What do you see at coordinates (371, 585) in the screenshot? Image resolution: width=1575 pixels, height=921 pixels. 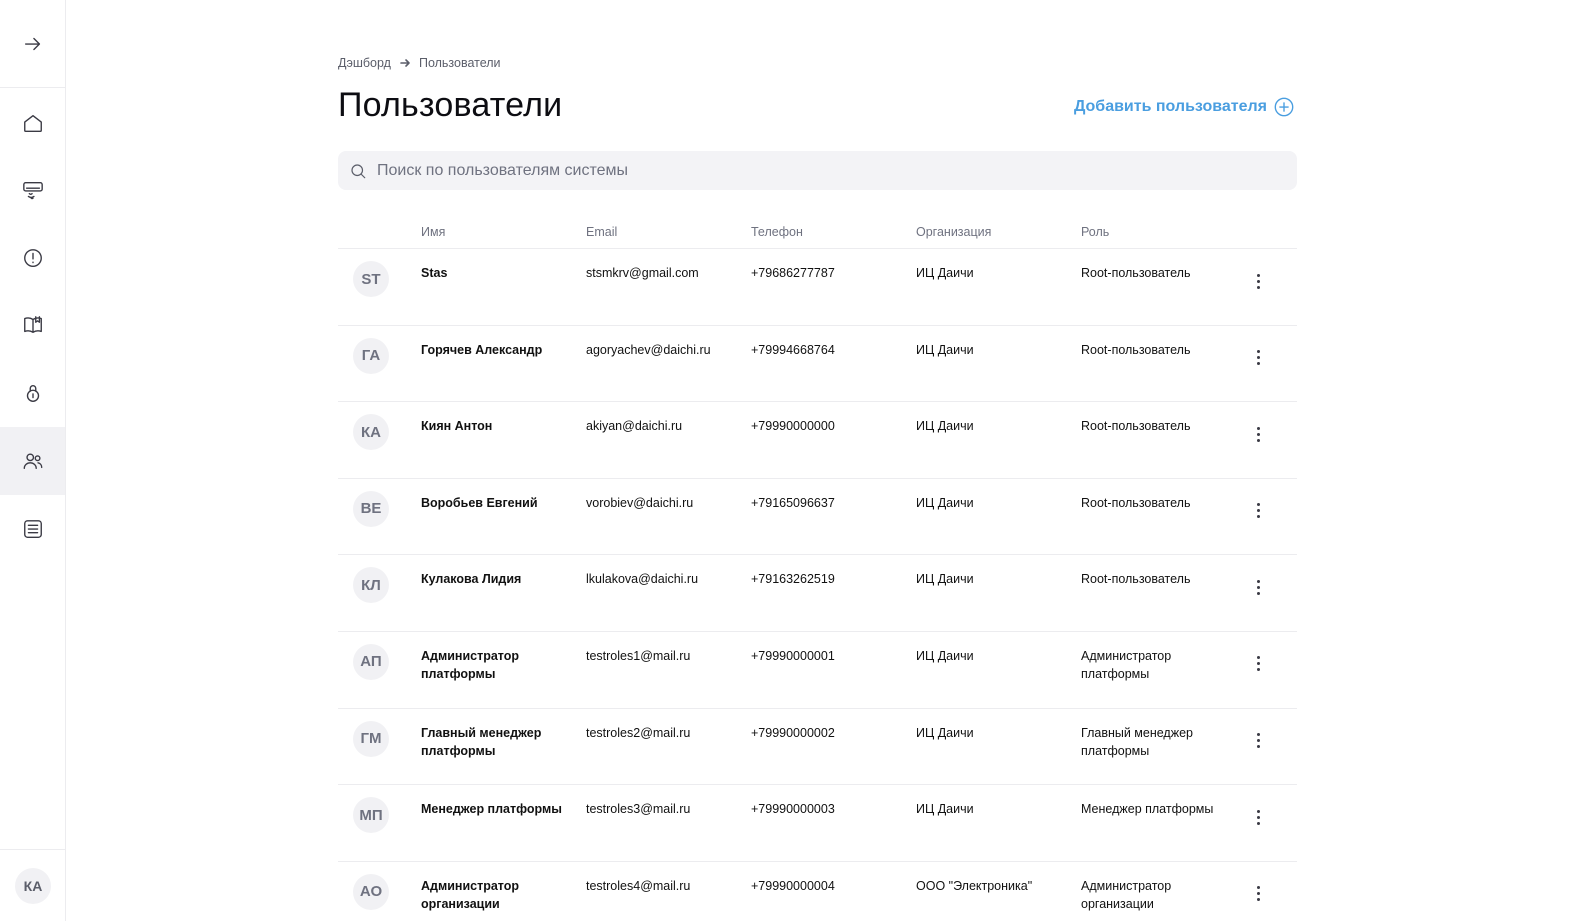 I see `avatar: КЛ` at bounding box center [371, 585].